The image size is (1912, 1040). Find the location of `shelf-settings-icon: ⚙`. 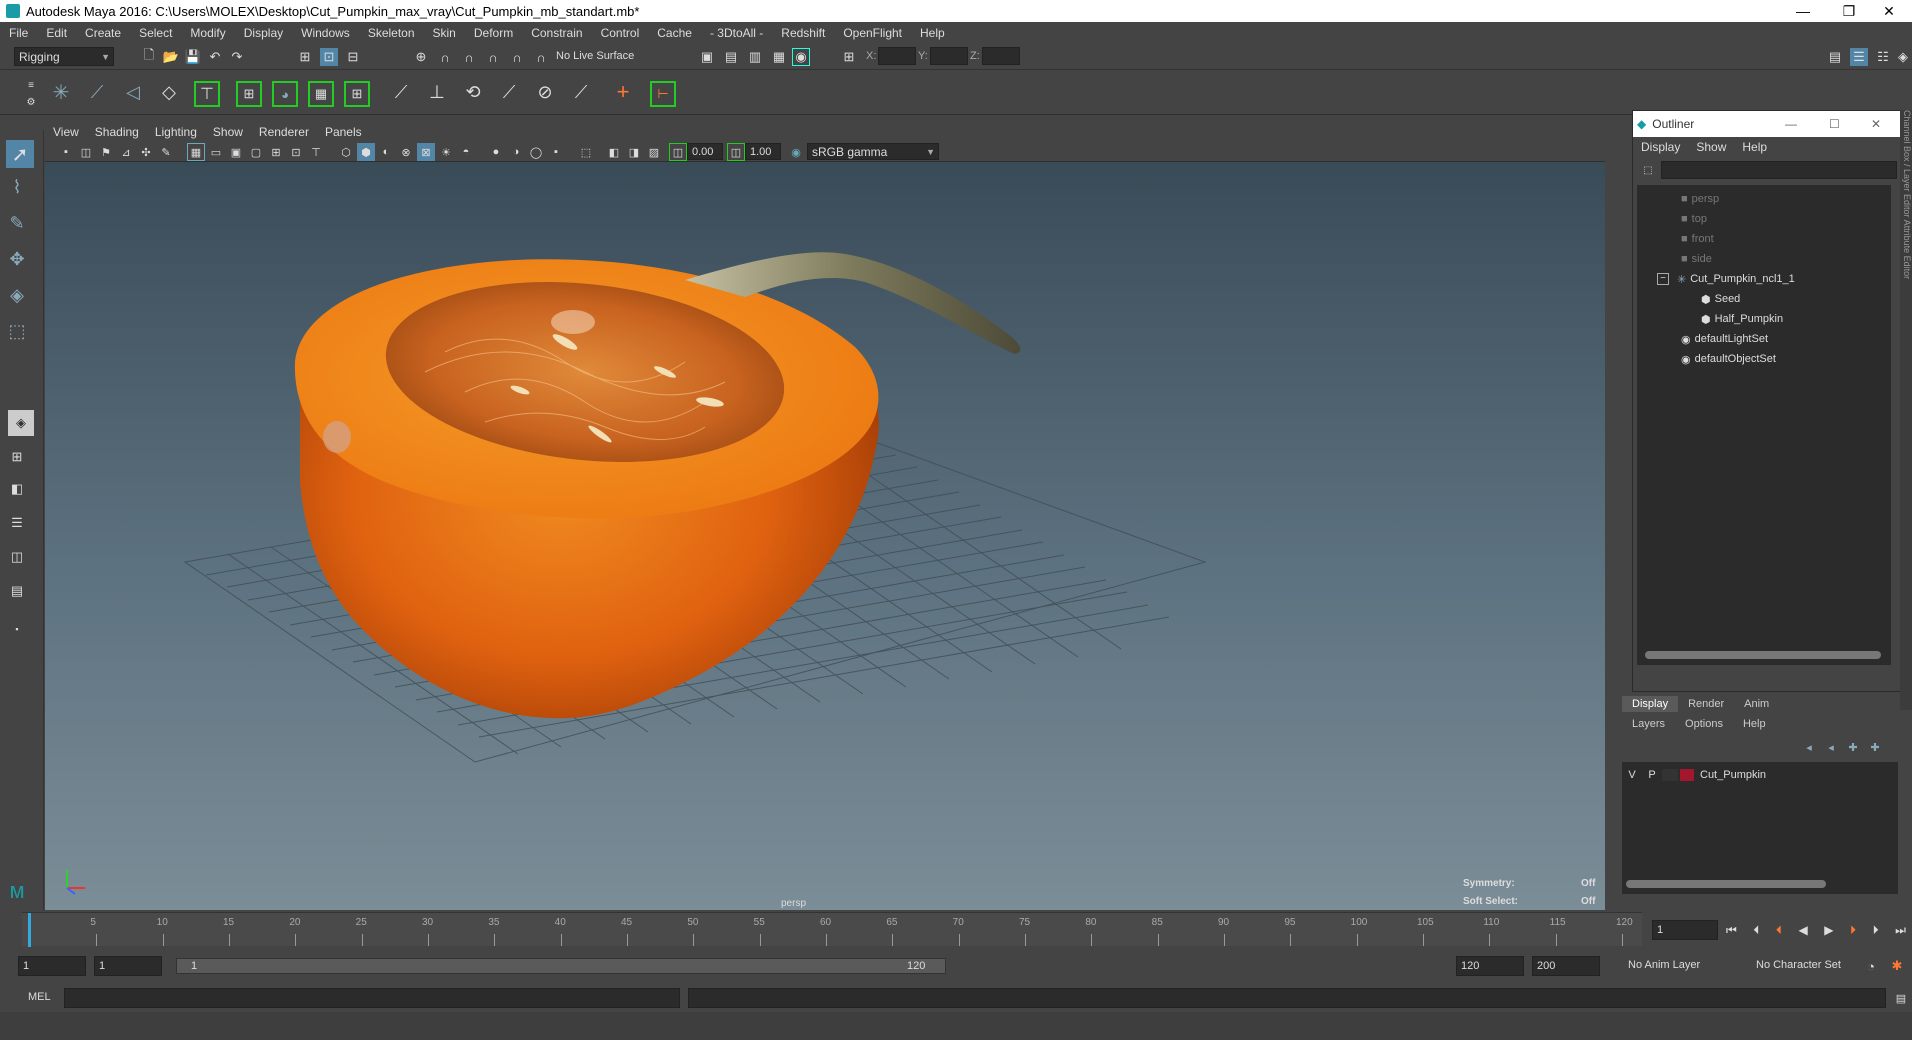

shelf-settings-icon: ⚙ is located at coordinates (31, 102).